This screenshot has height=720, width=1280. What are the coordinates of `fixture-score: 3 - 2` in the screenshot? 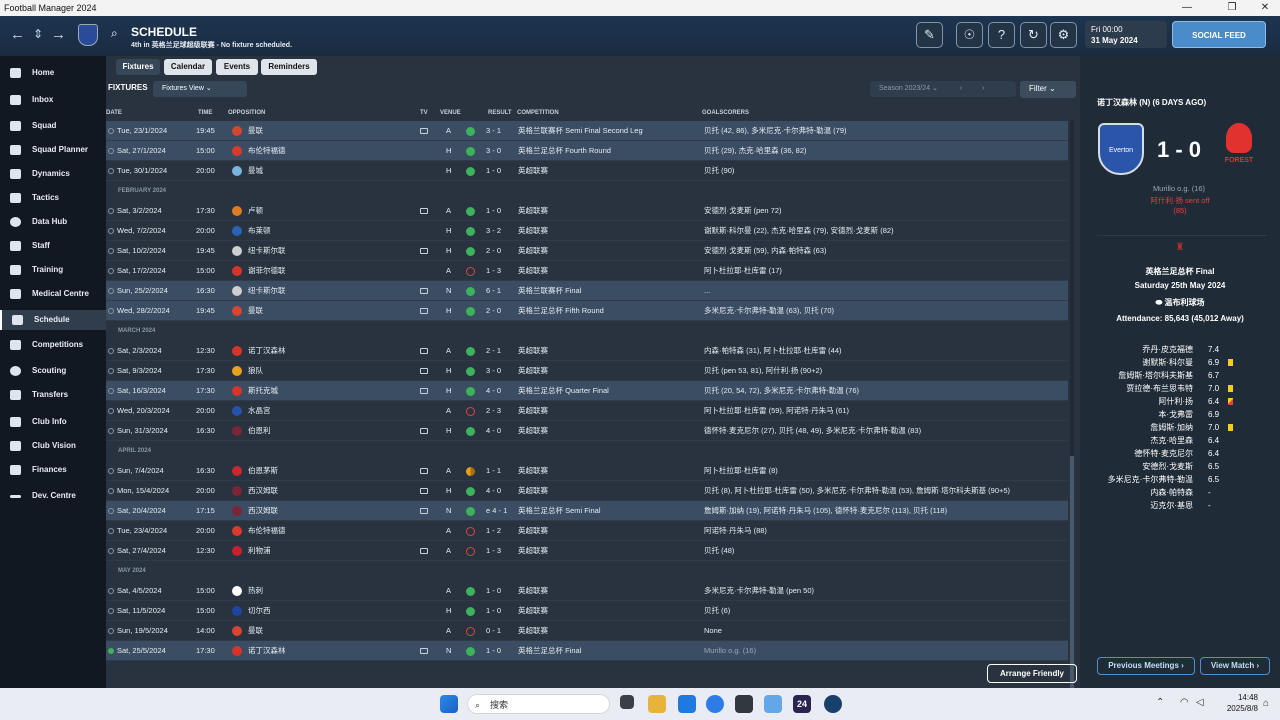 It's located at (493, 231).